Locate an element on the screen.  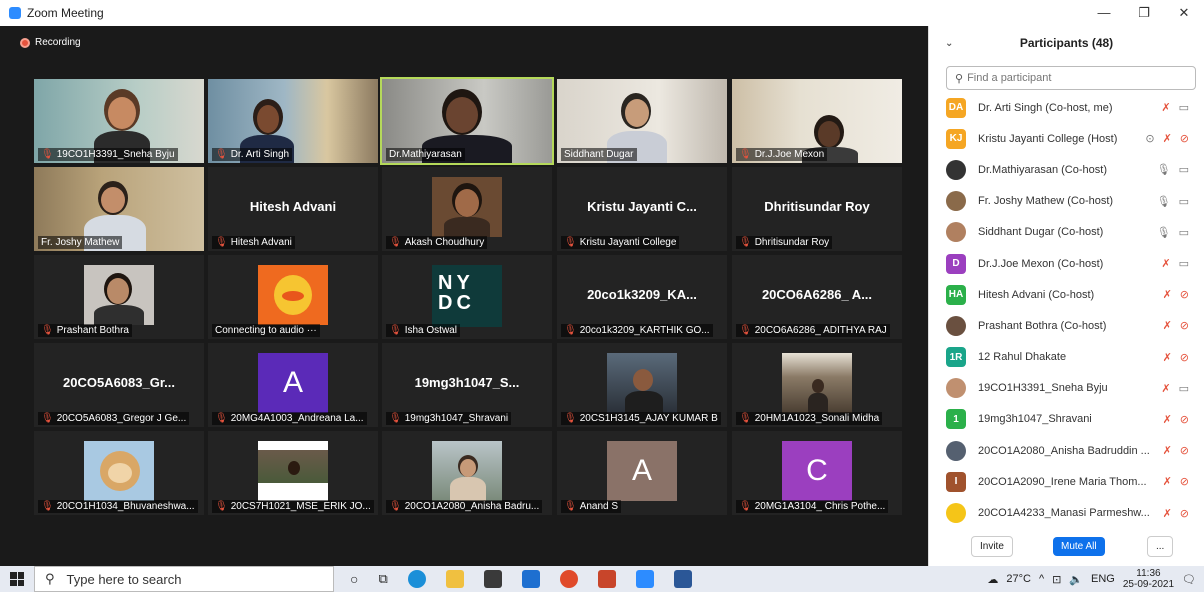
task-view-icon: ⧉ is located at coordinates (382, 579).